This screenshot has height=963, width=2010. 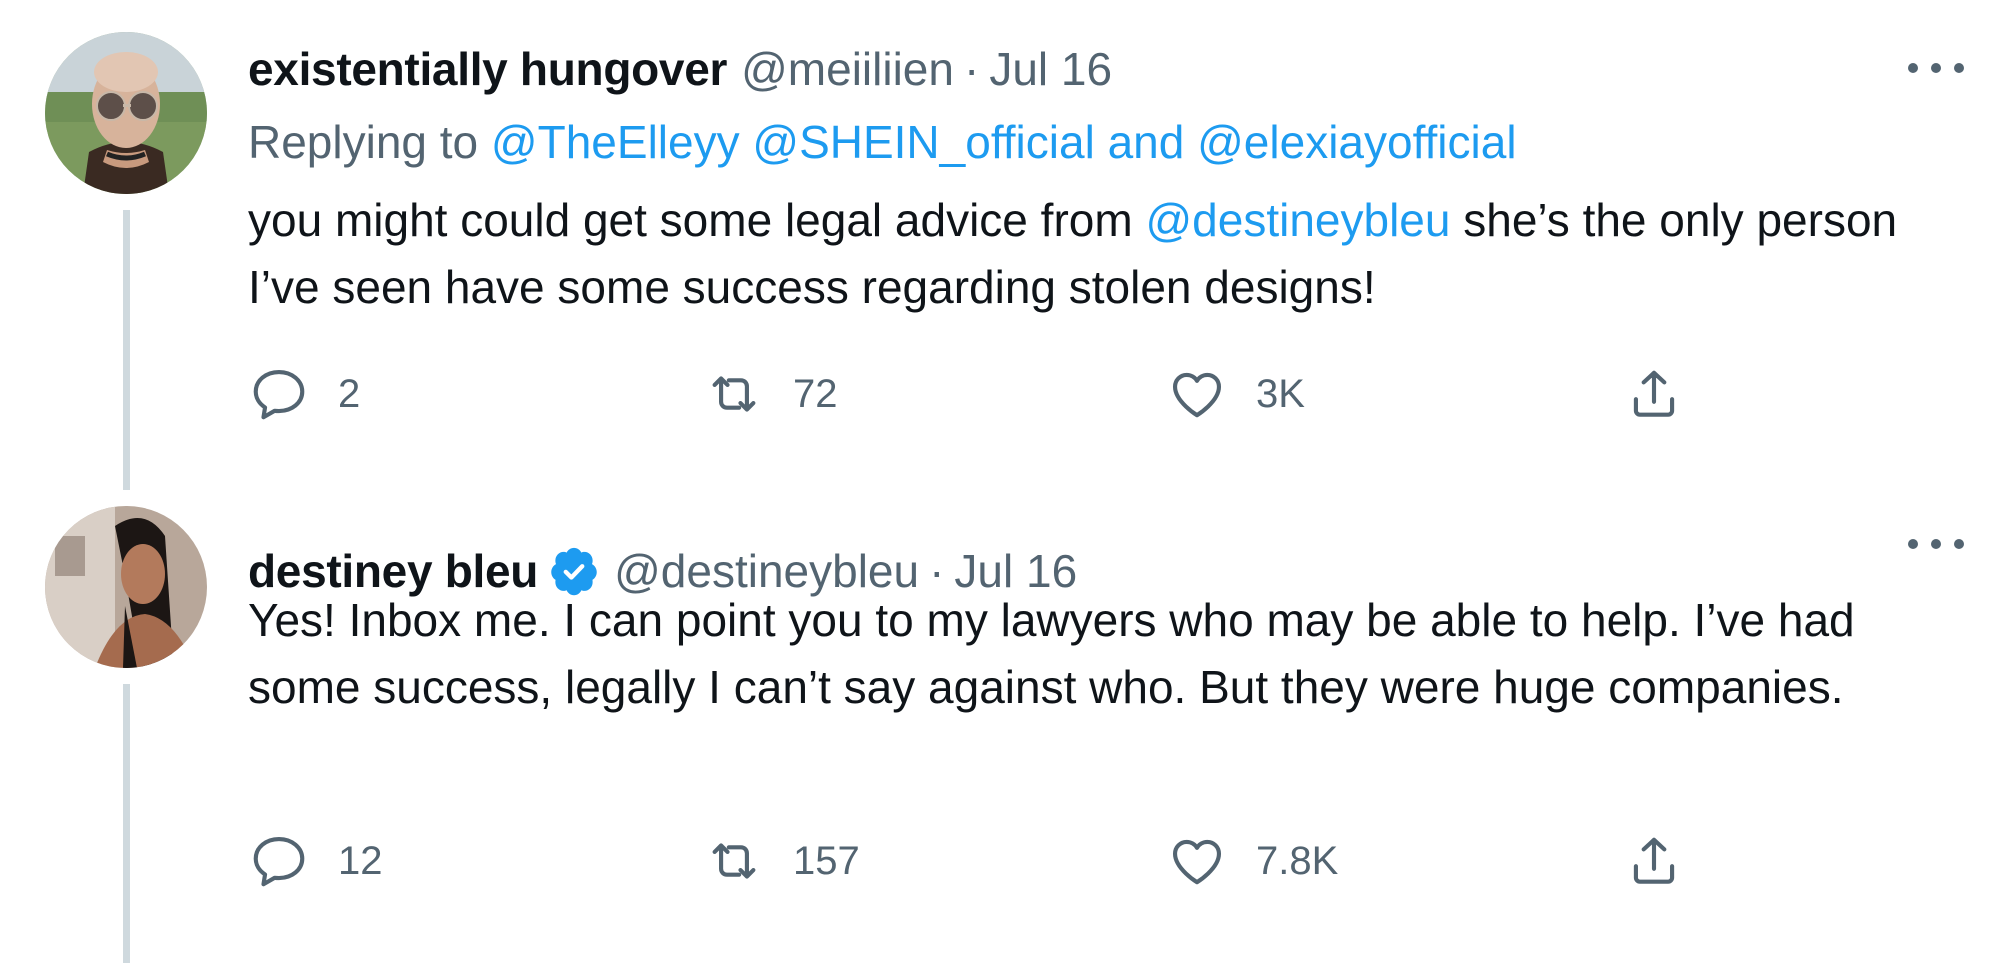 What do you see at coordinates (1280, 393) in the screenshot?
I see `like-count: 3K` at bounding box center [1280, 393].